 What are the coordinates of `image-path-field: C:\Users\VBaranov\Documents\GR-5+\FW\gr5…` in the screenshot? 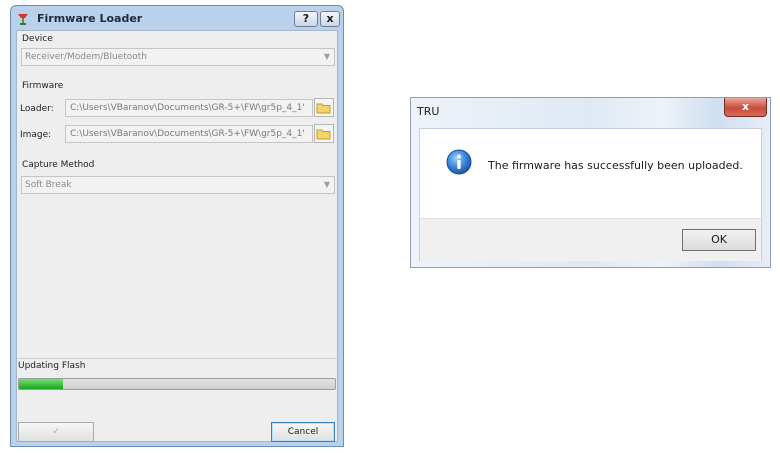 It's located at (189, 134).